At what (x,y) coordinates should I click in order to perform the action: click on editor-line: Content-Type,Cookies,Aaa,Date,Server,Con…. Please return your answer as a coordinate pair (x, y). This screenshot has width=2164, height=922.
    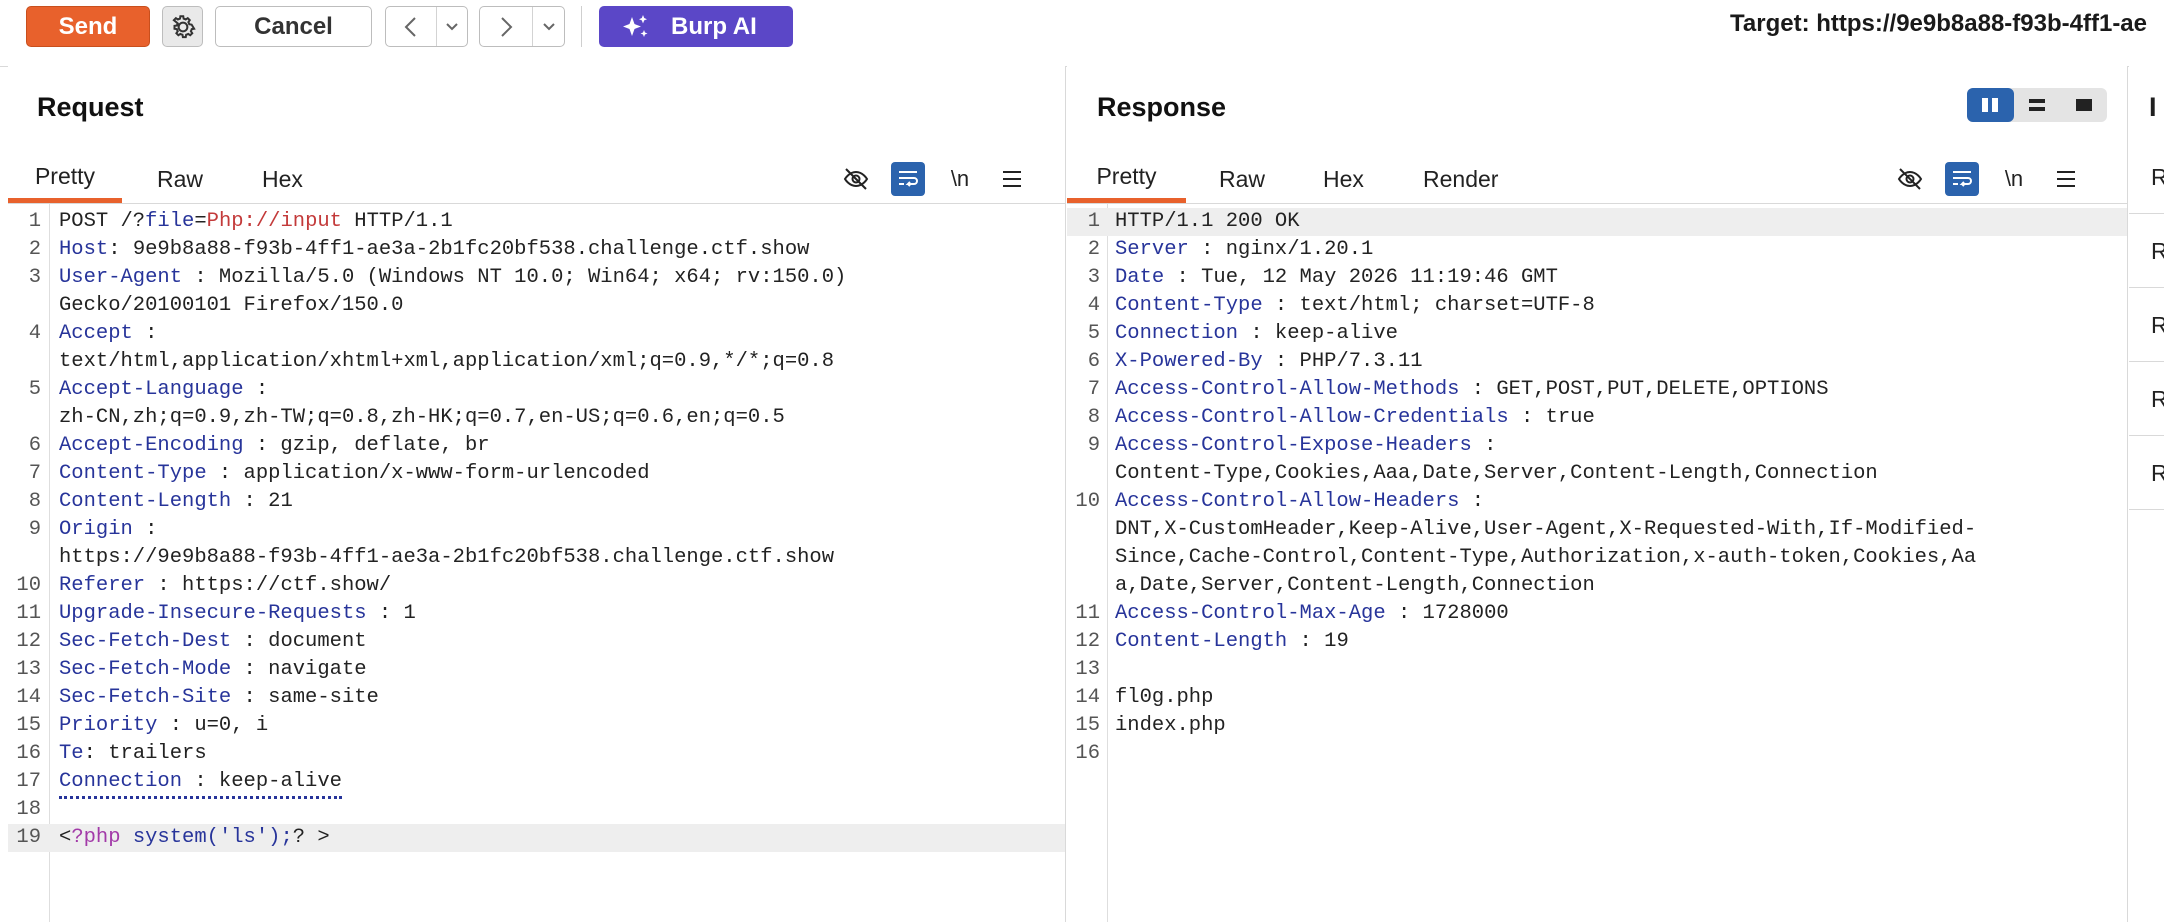
    Looking at the image, I should click on (1597, 474).